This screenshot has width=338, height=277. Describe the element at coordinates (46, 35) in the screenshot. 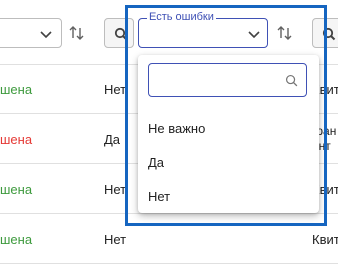

I see `chevron-down-icon` at that location.